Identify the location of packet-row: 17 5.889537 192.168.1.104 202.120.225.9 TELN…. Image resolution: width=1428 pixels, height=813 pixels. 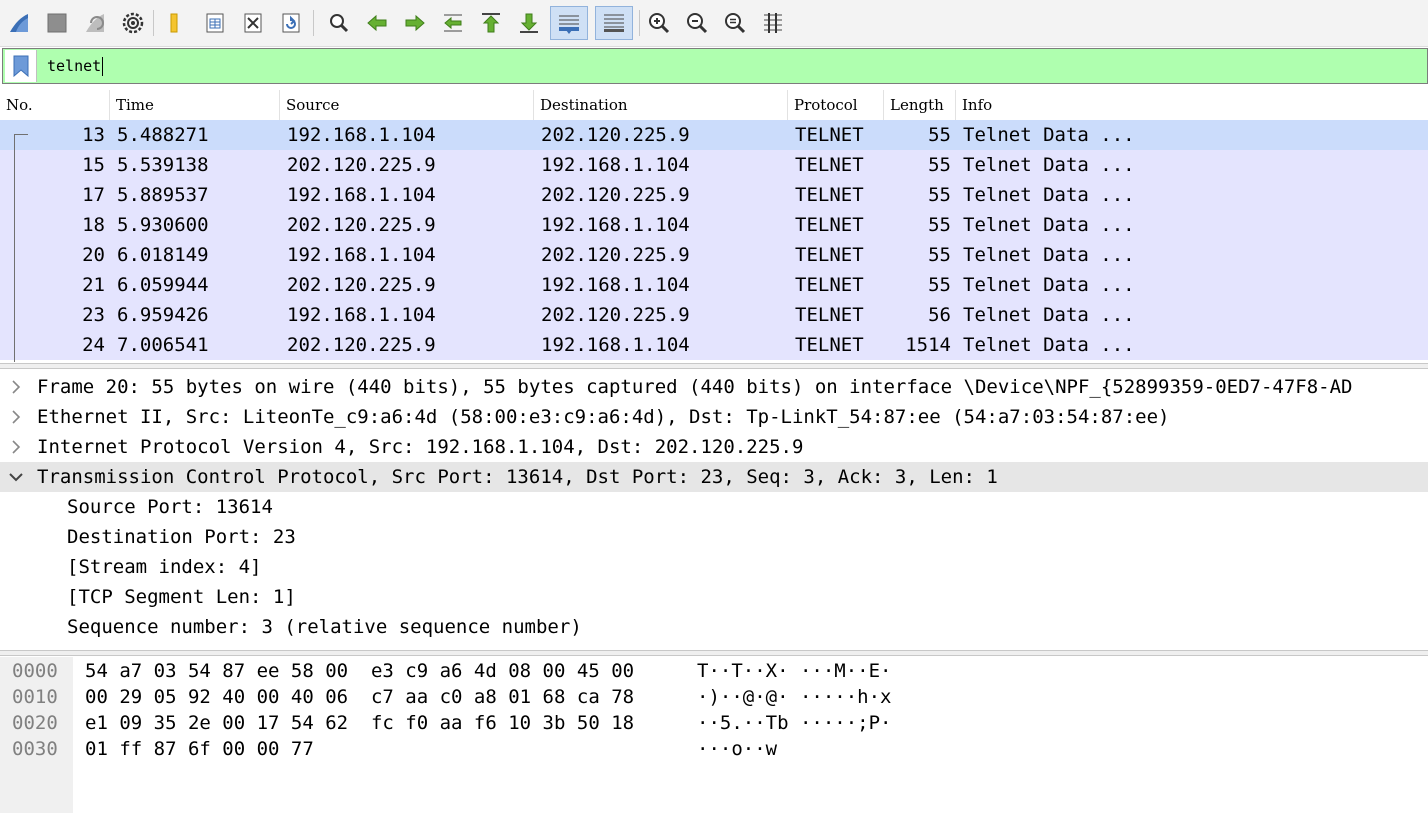
(714, 195).